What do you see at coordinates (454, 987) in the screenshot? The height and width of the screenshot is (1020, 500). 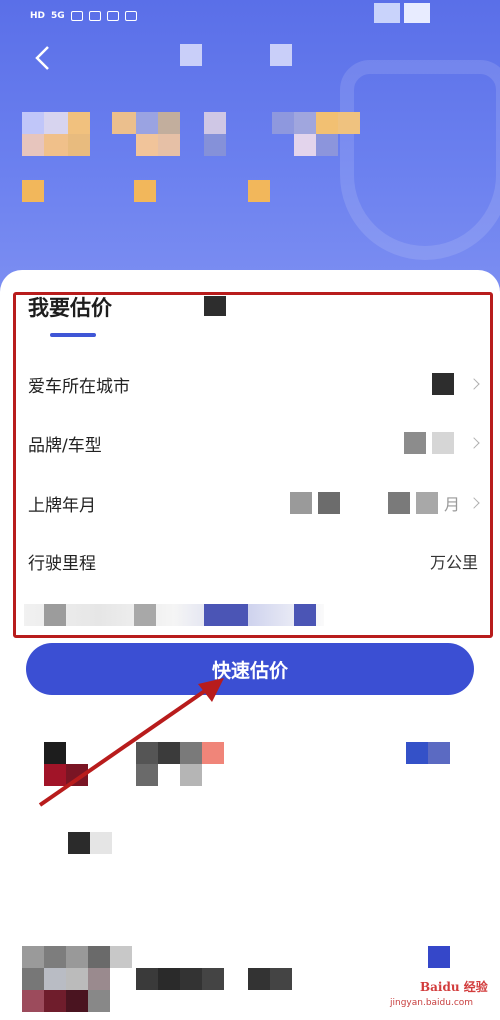 I see `watermark-brand: Baidu 经验` at bounding box center [454, 987].